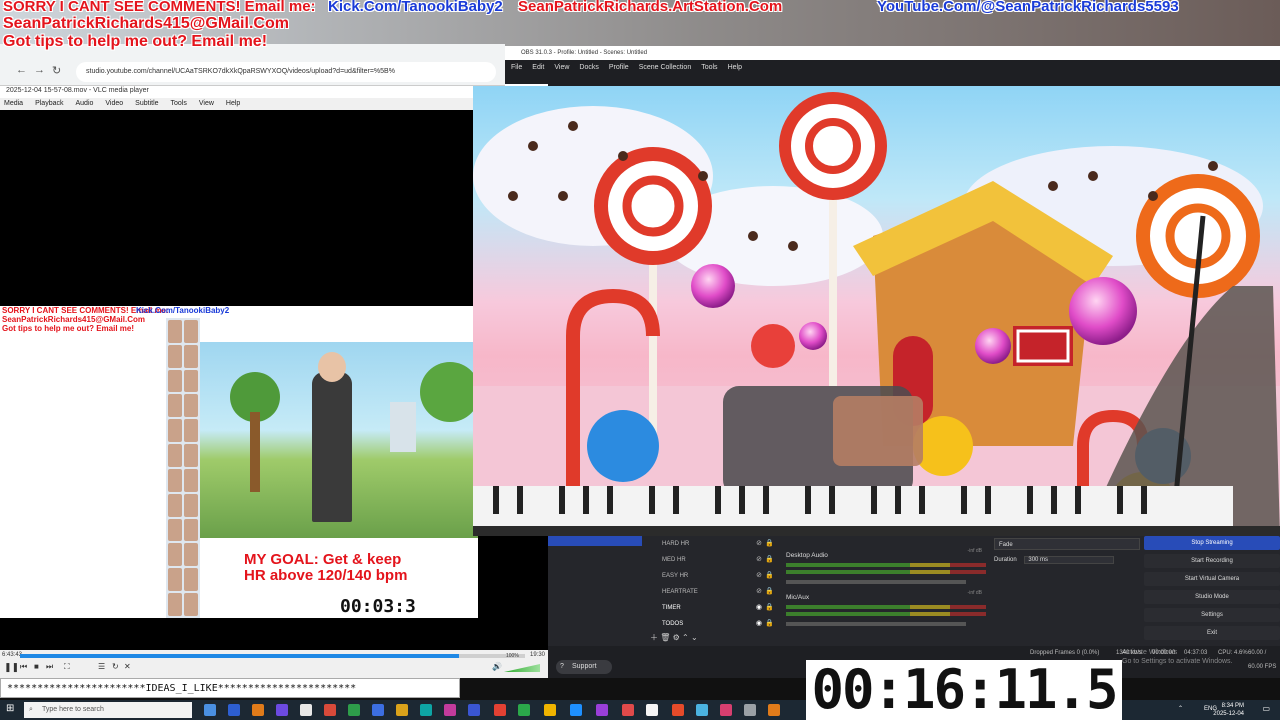 This screenshot has width=1280, height=720. What do you see at coordinates (735, 68) in the screenshot?
I see `obs-menu-help: Help` at bounding box center [735, 68].